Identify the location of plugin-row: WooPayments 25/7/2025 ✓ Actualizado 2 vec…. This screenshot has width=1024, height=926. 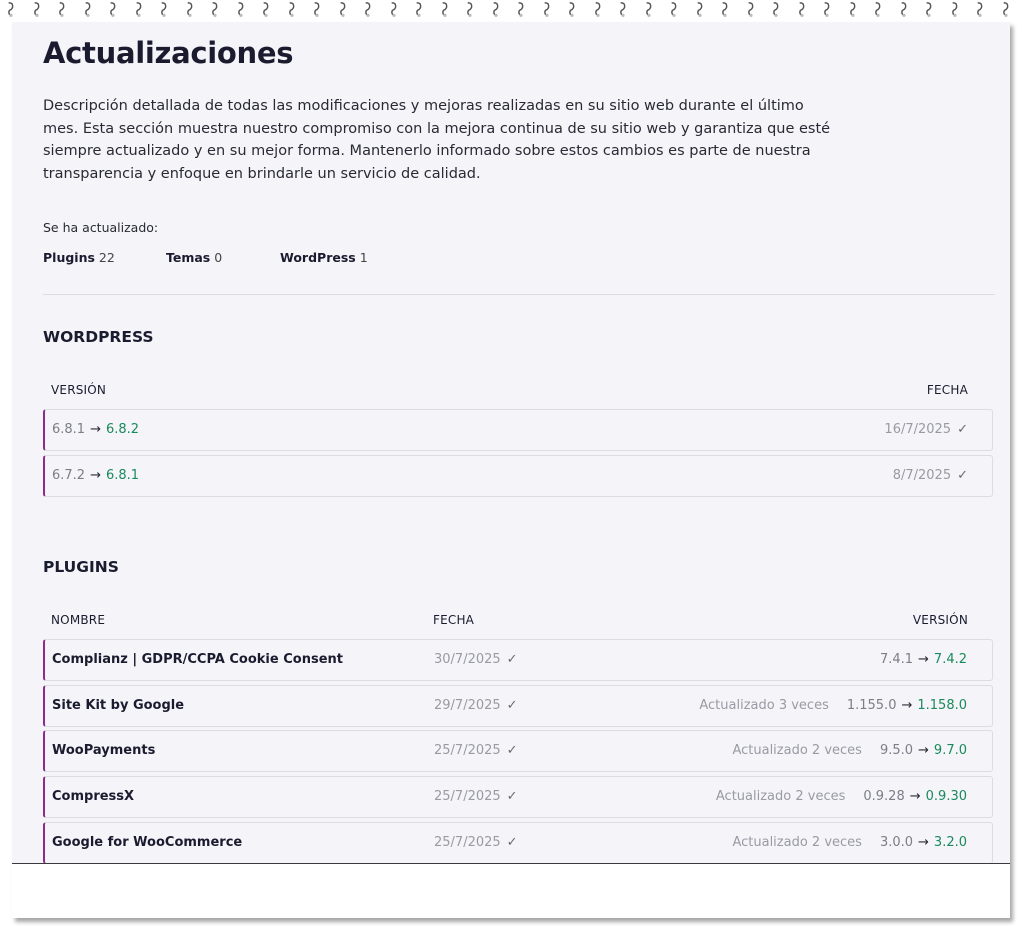
(518, 751).